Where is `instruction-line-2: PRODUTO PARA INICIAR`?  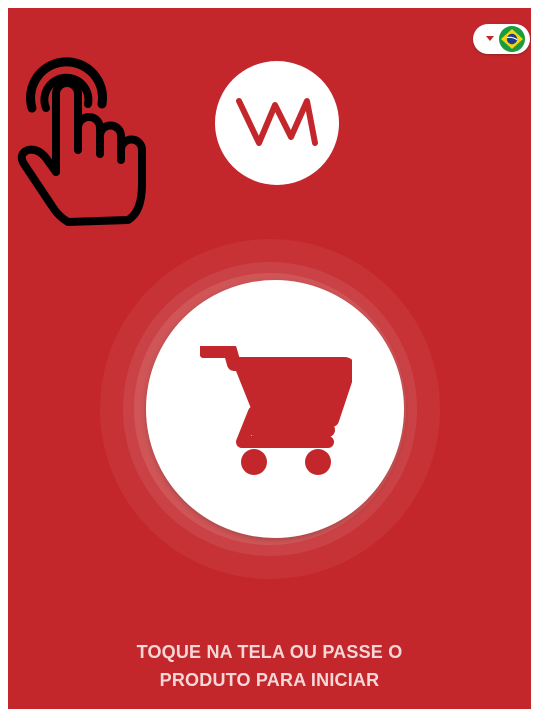
instruction-line-2: PRODUTO PARA INICIAR is located at coordinates (269, 680).